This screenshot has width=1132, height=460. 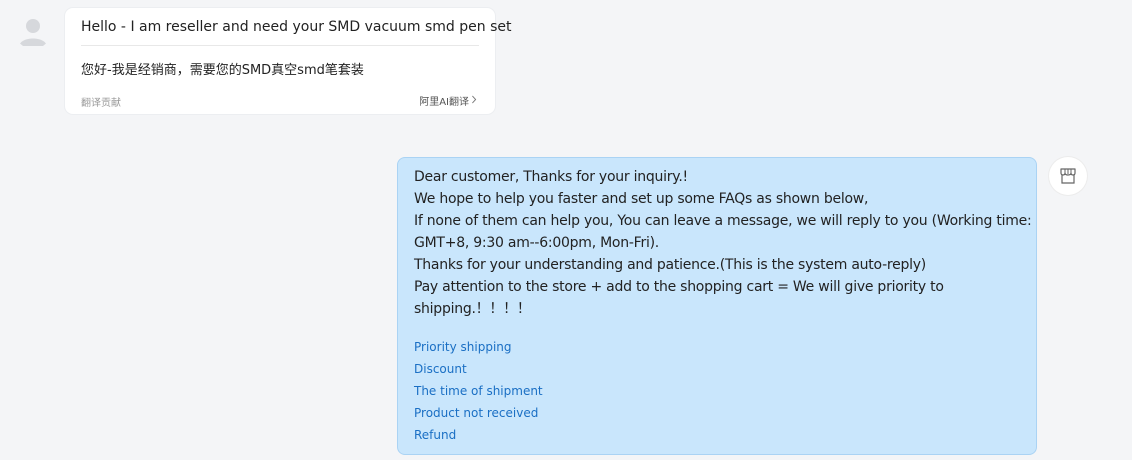 I want to click on faq-link-product-not-received: Product not received, so click(x=478, y=413).